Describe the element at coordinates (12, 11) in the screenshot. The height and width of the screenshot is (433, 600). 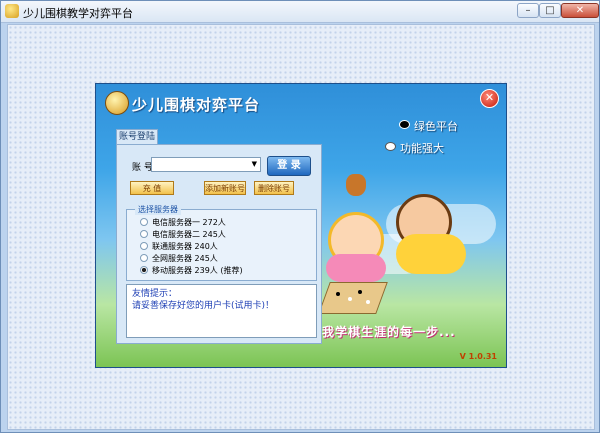
I see `app-icon` at that location.